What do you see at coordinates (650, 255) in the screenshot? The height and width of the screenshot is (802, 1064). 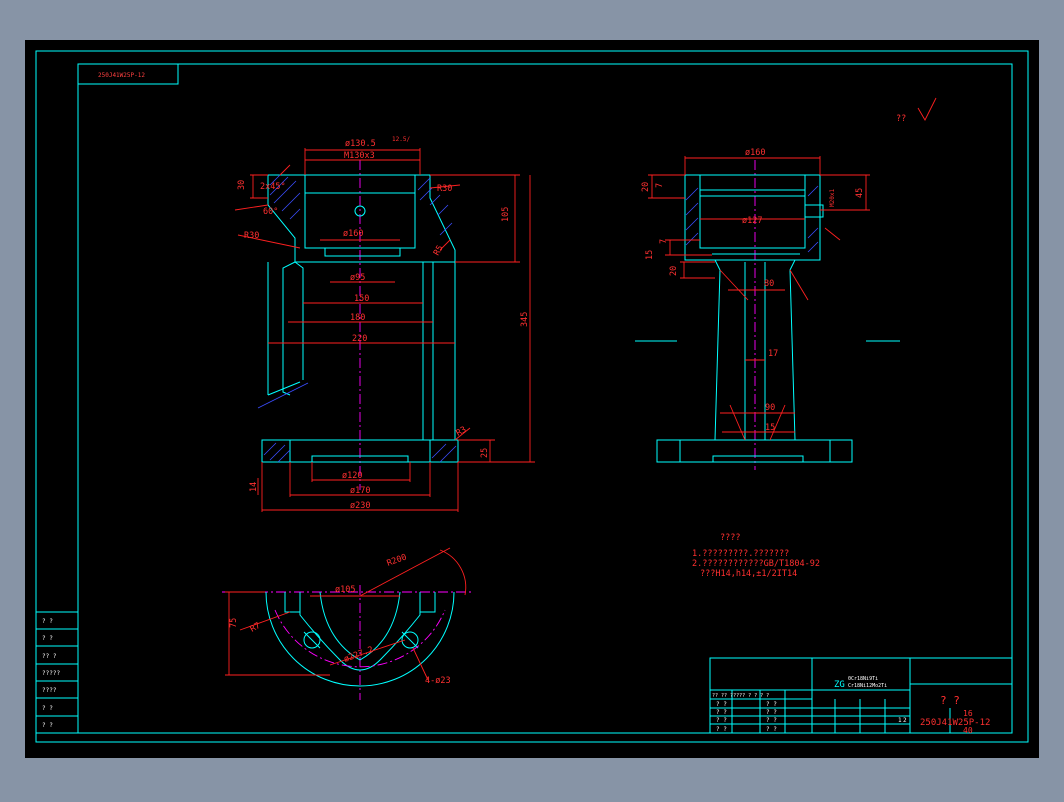 I see `dim-side-15: 15` at bounding box center [650, 255].